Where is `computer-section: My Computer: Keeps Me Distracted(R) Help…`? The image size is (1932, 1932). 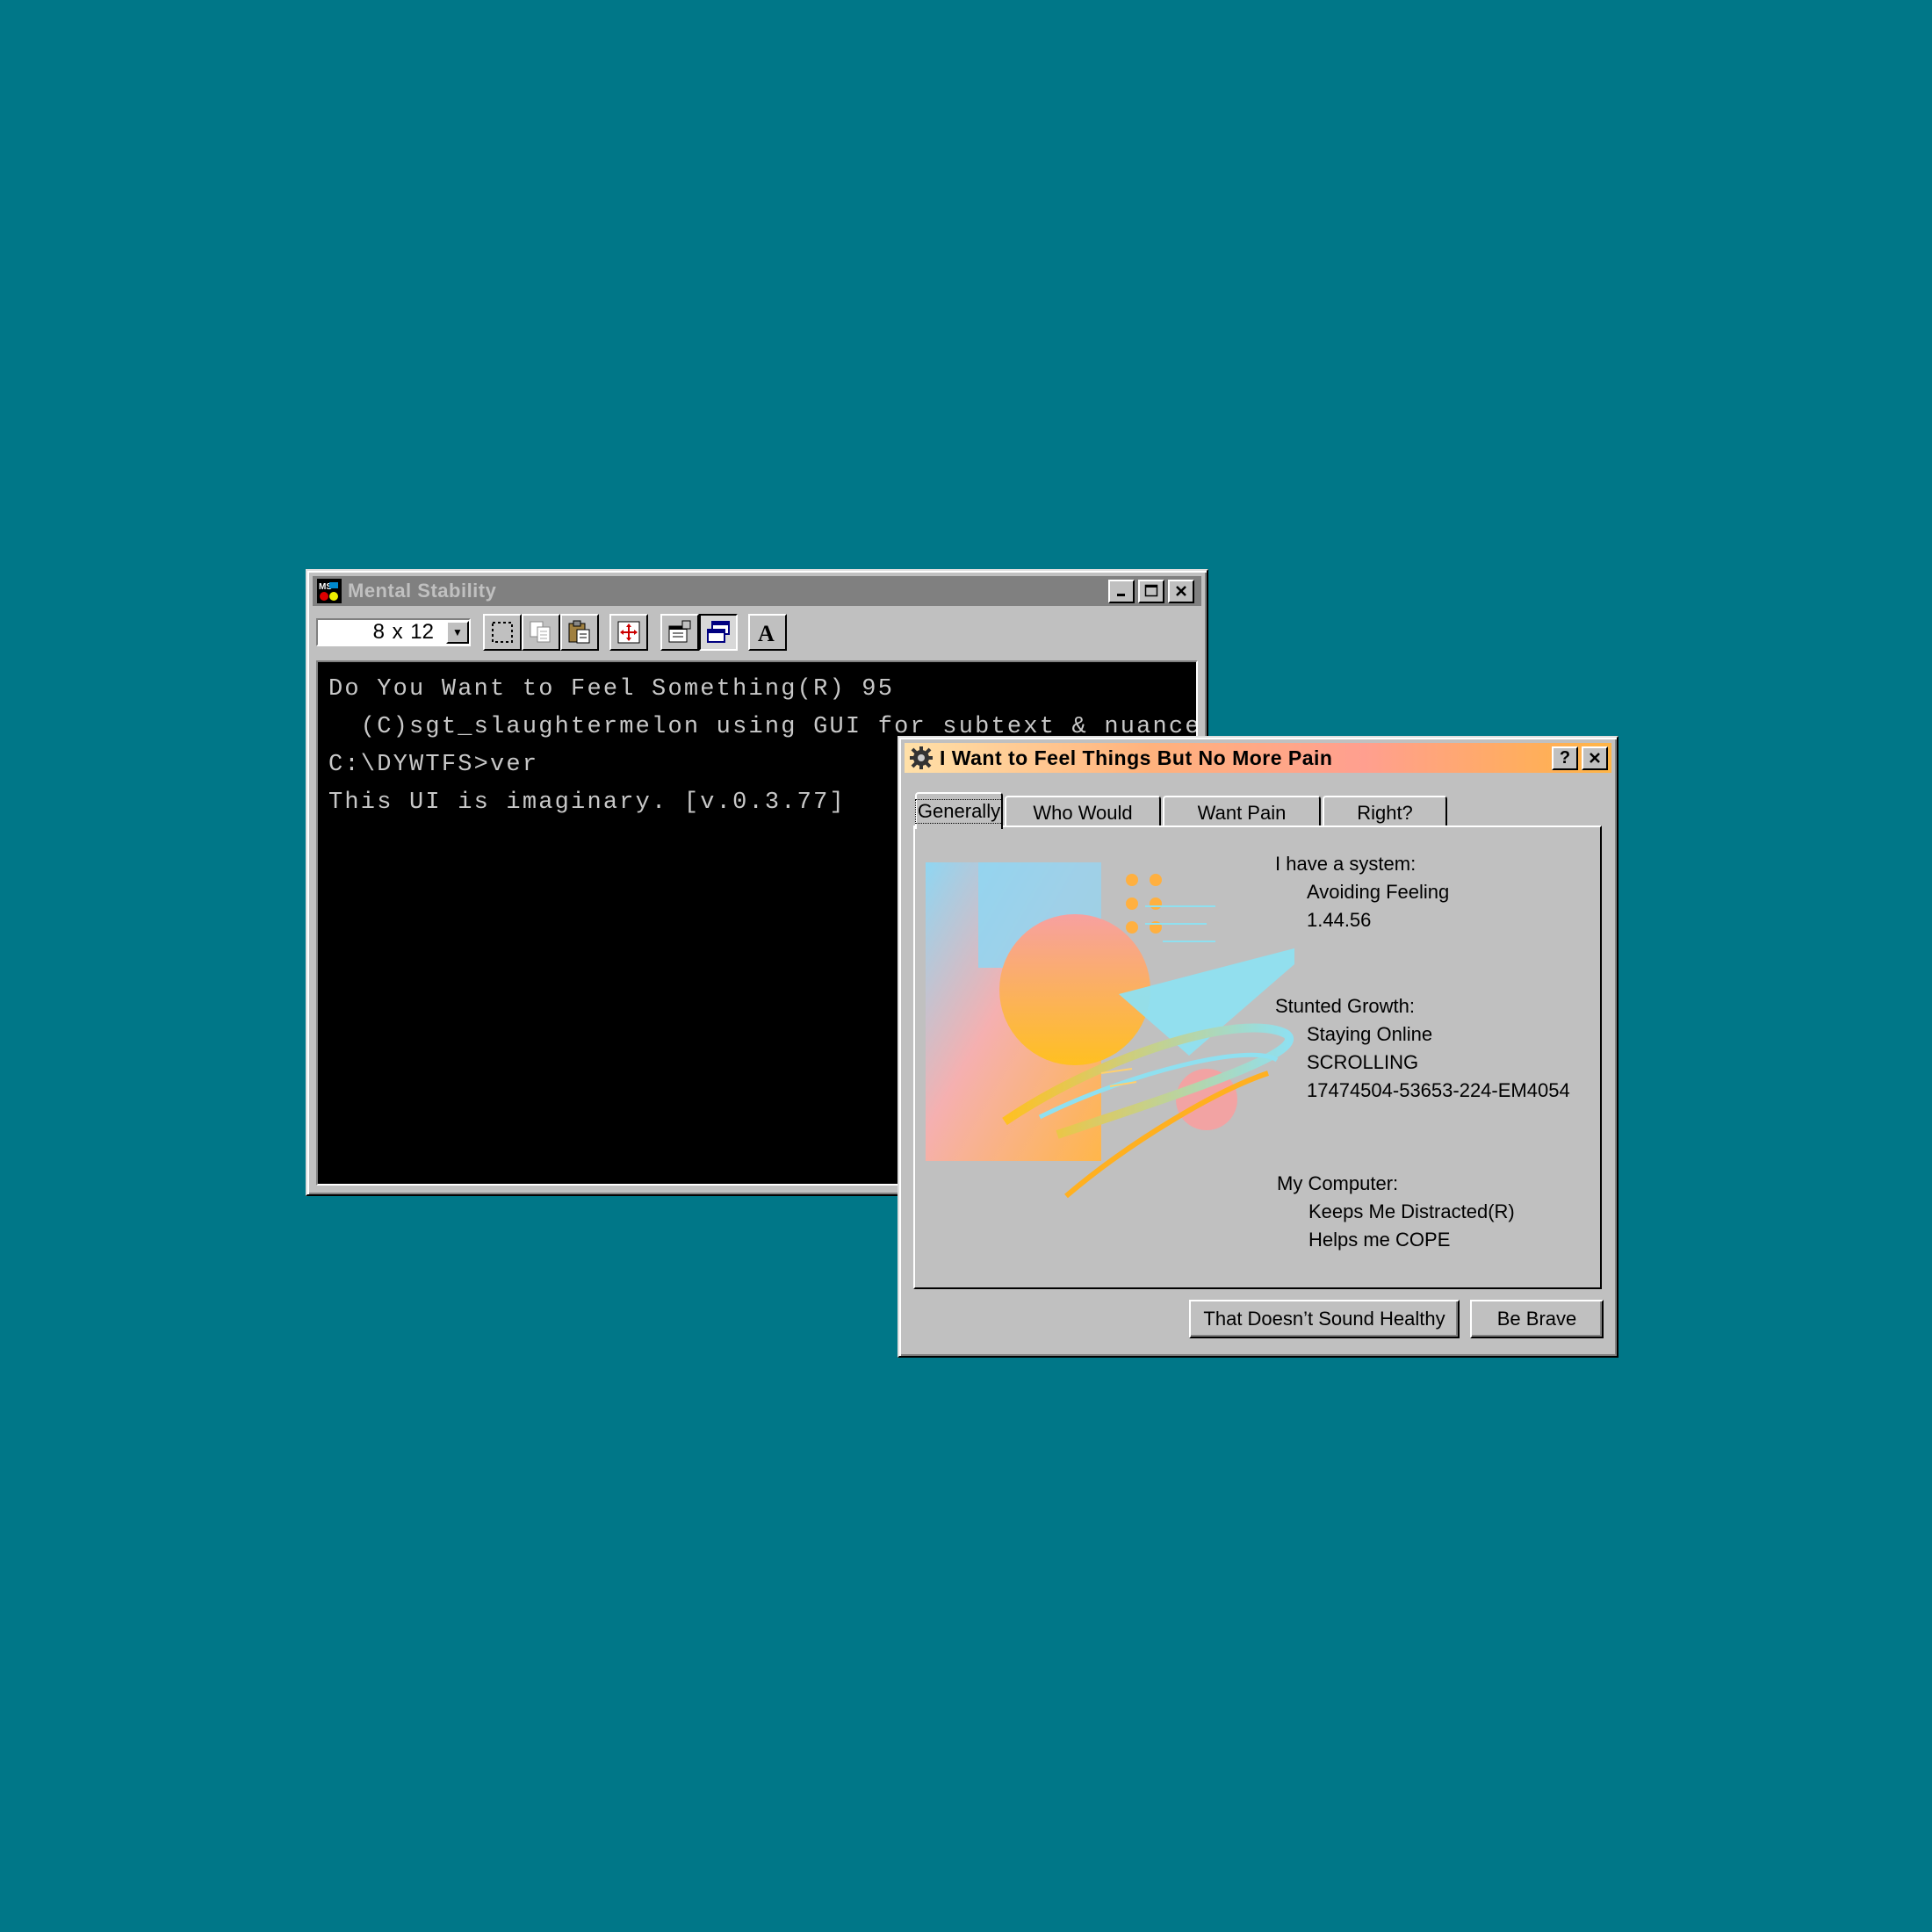
computer-section: My Computer: Keeps Me Distracted(R) Help… is located at coordinates (1396, 1212).